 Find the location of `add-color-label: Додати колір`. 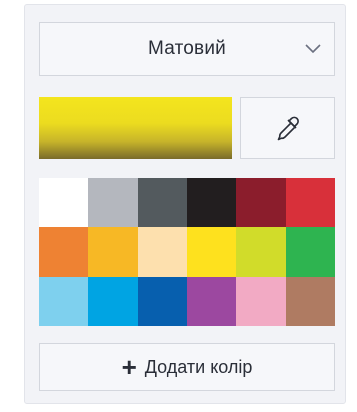

add-color-label: Додати колір is located at coordinates (198, 367).